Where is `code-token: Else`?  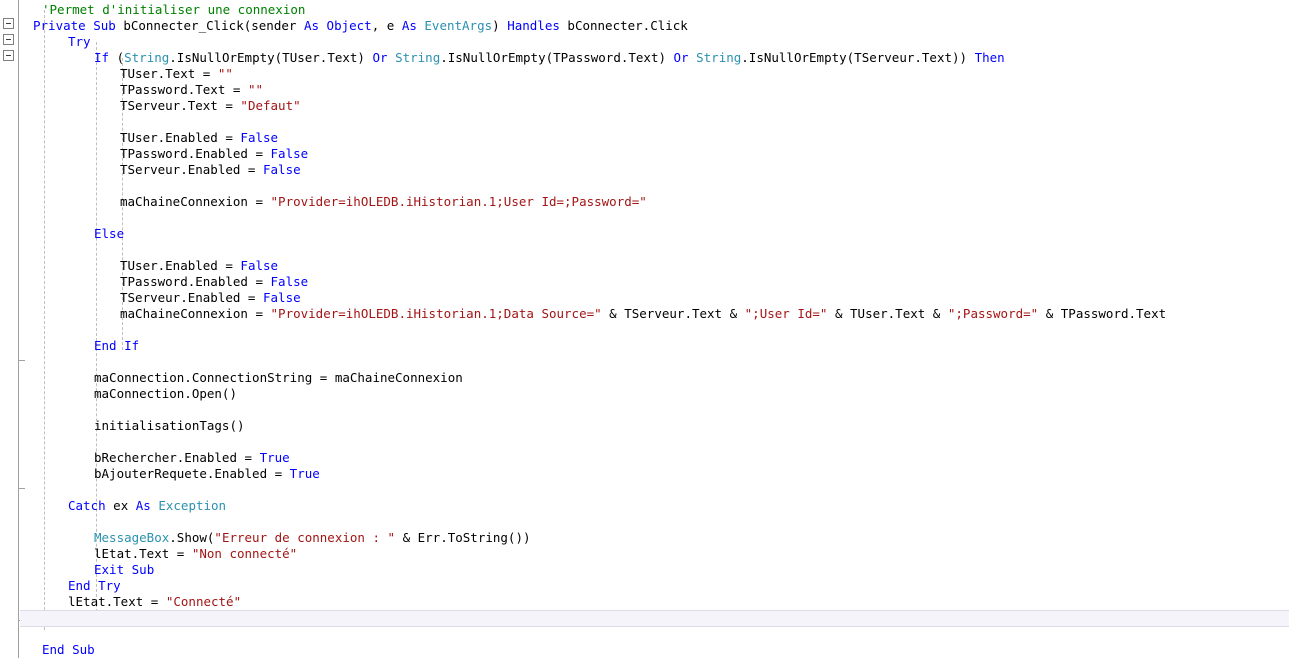
code-token: Else is located at coordinates (109, 233).